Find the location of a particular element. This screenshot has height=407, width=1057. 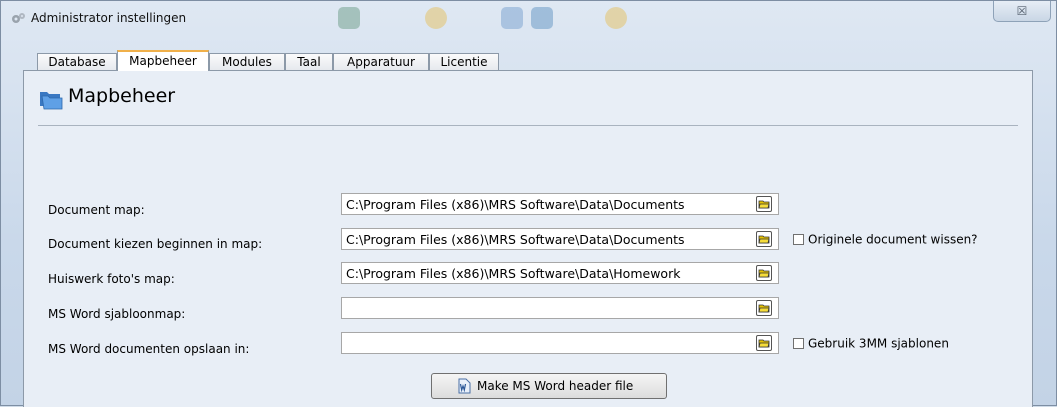

homework-photos-map-label: Huiswerk foto's map: is located at coordinates (111, 279).